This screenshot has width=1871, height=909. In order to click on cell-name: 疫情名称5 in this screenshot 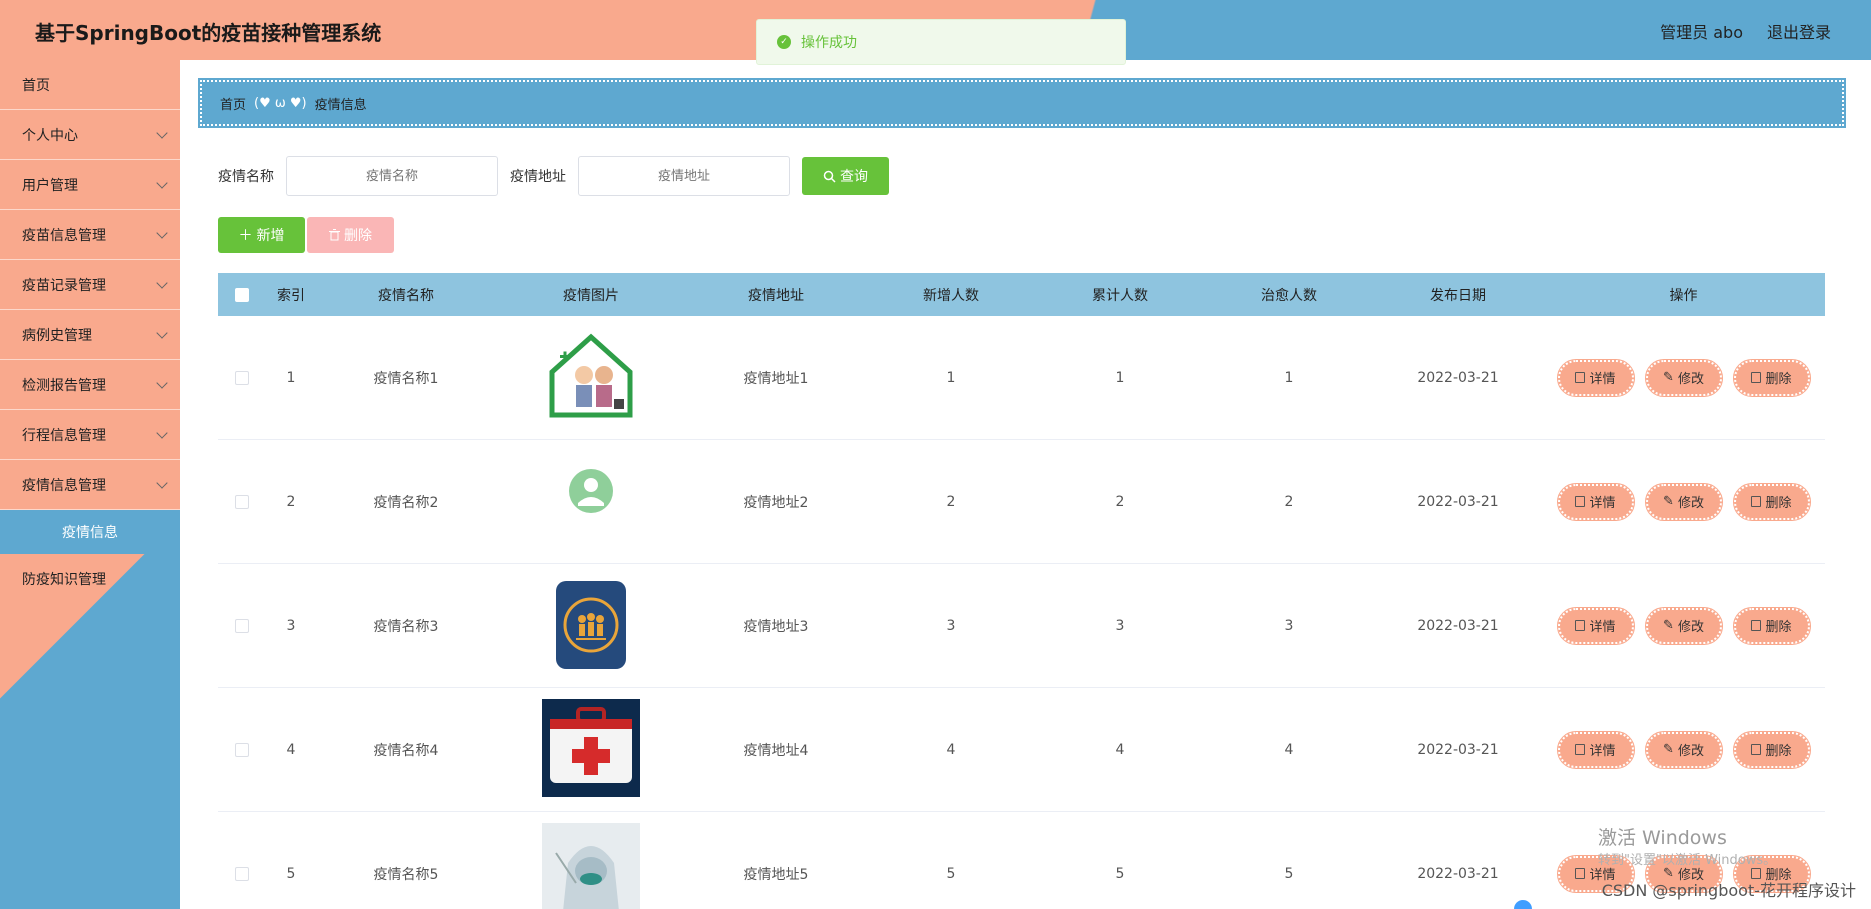, I will do `click(406, 874)`.